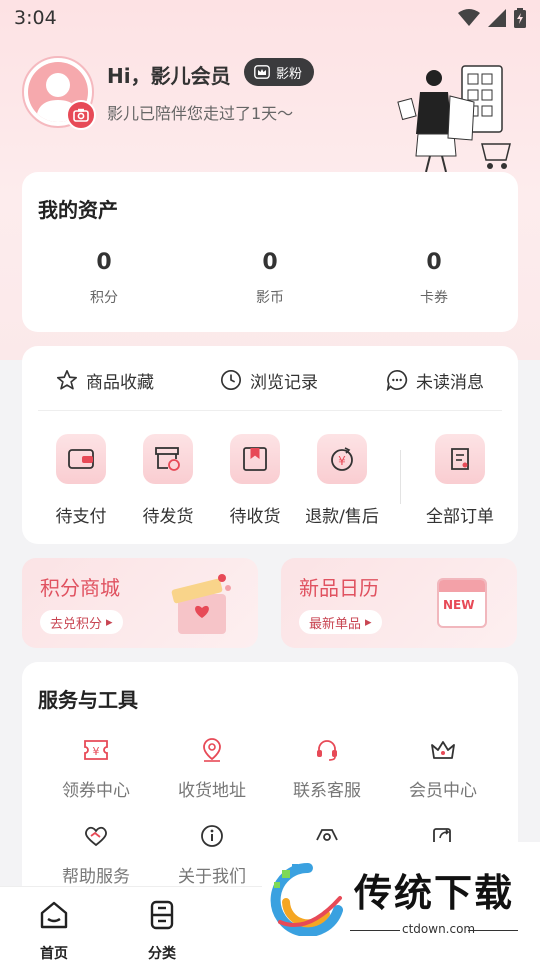  I want to click on greeting-text: Hi，影儿会员, so click(169, 76).